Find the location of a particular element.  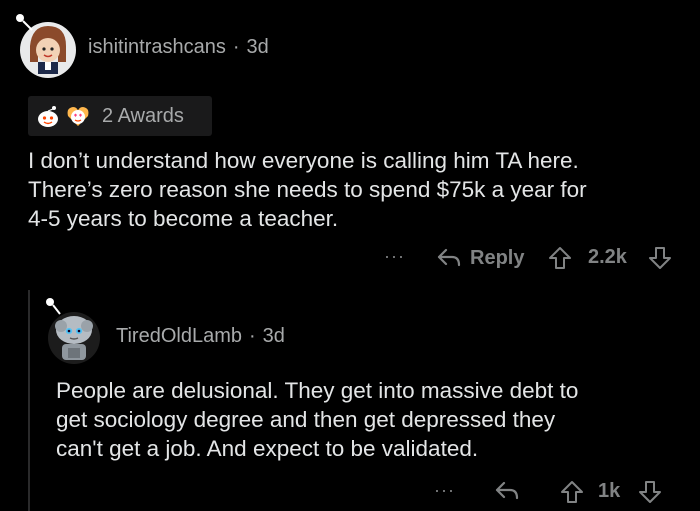

reply-button: Reply is located at coordinates (480, 258).